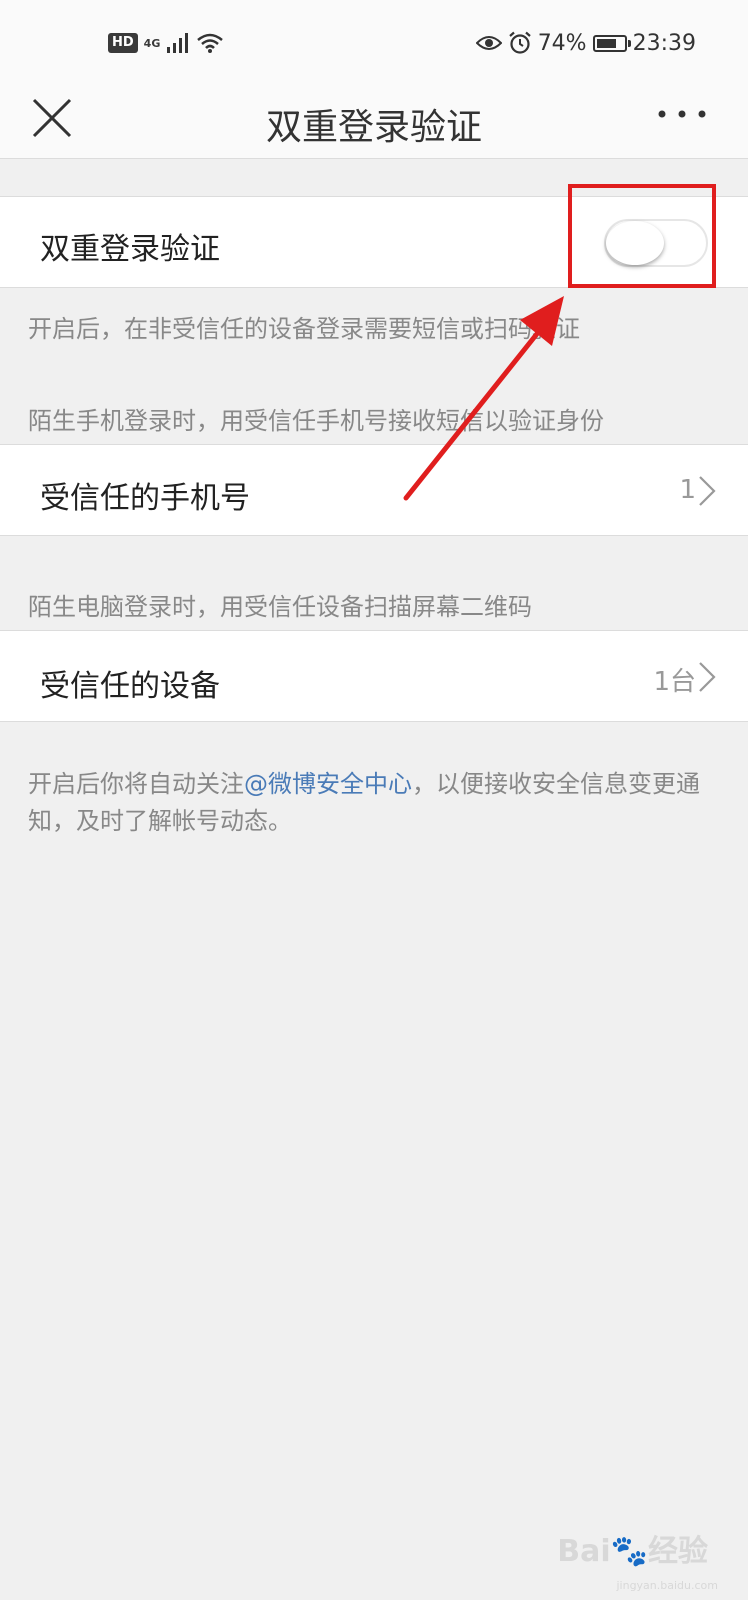 Image resolution: width=748 pixels, height=1600 pixels. I want to click on battery-icon, so click(611, 43).